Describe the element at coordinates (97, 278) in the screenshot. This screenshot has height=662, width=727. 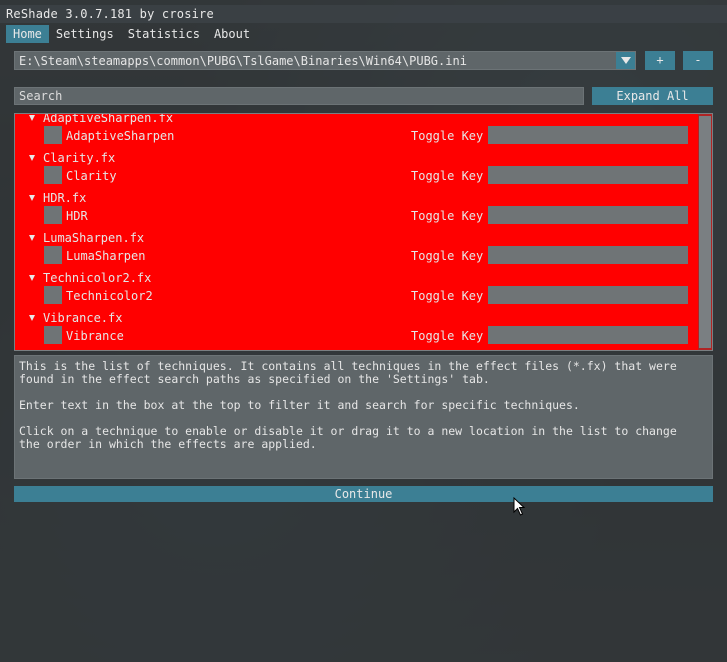
I see `effect-file-name: Technicolor2.fx` at that location.